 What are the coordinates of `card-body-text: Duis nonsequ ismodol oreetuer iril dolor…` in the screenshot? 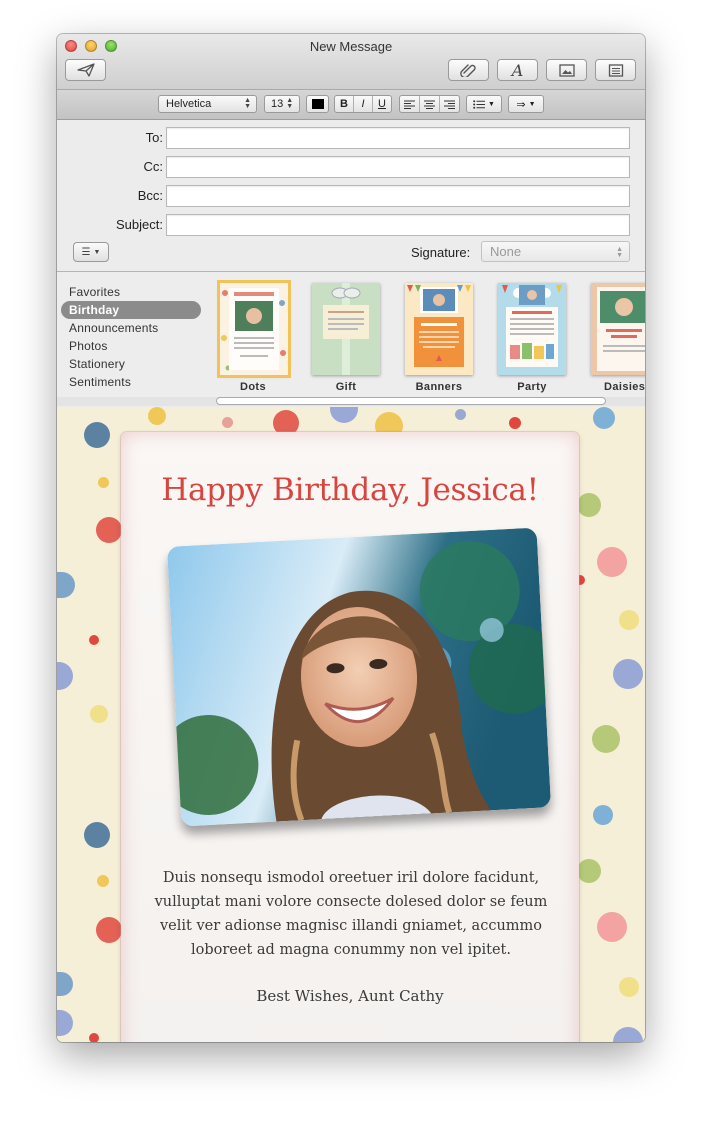 It's located at (351, 914).